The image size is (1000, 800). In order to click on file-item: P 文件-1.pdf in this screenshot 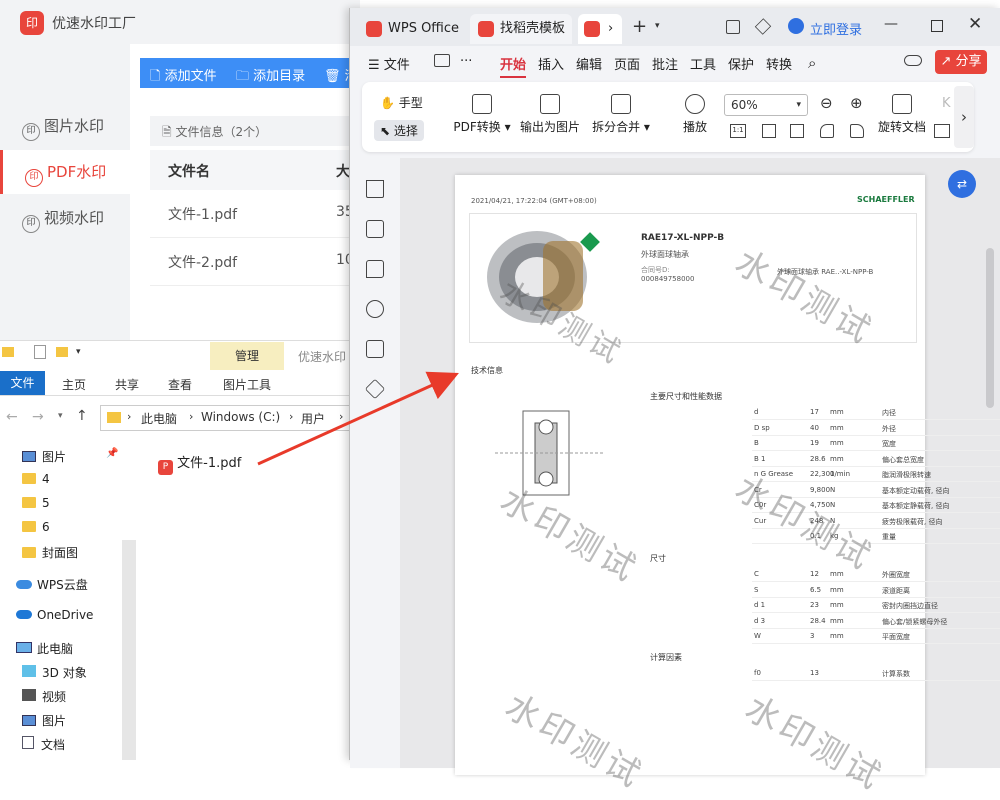, I will do `click(199, 463)`.